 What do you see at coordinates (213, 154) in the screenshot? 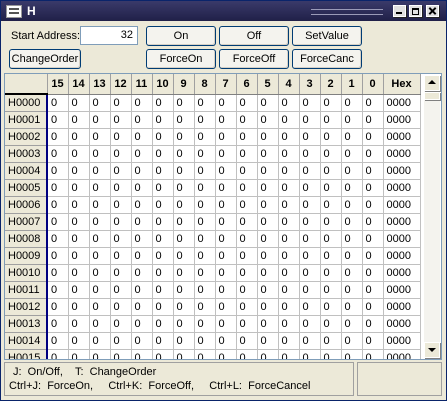
I see `table-row: H0003 0 0 0 0 0 0 0 0 0 0 0 0 0 0 0 0 0000` at bounding box center [213, 154].